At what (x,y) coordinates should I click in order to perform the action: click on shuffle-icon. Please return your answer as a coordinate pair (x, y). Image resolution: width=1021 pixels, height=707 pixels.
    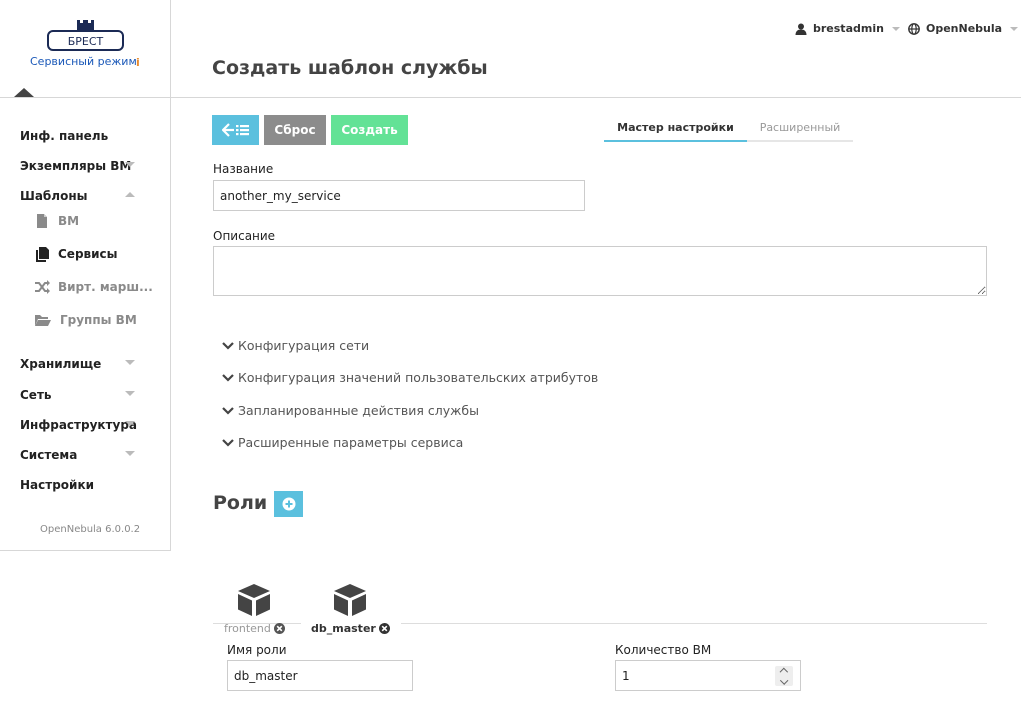
    Looking at the image, I should click on (42, 287).